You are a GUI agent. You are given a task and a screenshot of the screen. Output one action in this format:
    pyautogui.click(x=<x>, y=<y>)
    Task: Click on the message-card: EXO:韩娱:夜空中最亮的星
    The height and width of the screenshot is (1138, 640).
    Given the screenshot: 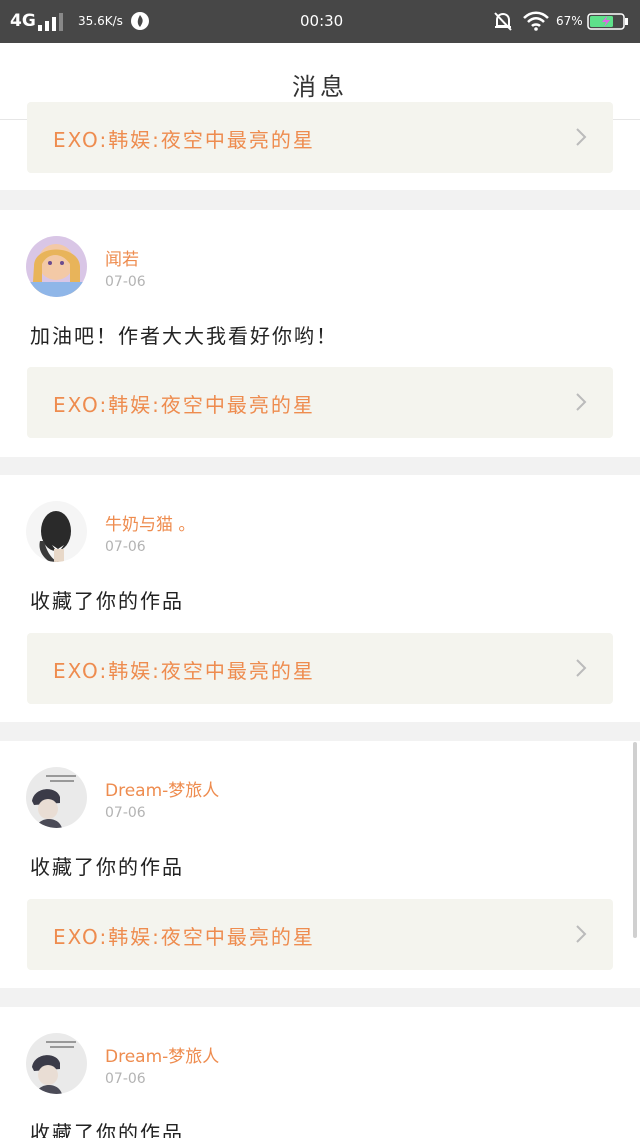 What is the action you would take?
    pyautogui.click(x=320, y=146)
    